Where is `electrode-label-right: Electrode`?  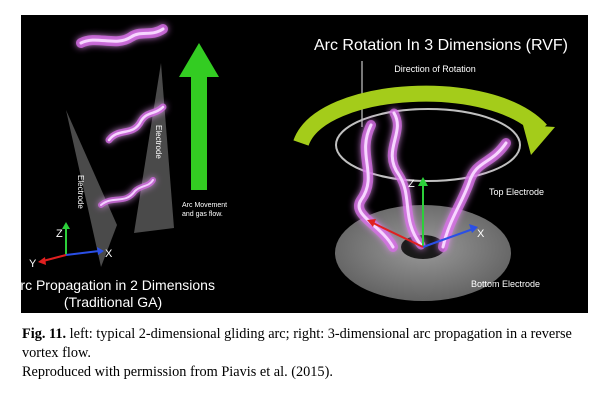
electrode-label-right: Electrode is located at coordinates (158, 142).